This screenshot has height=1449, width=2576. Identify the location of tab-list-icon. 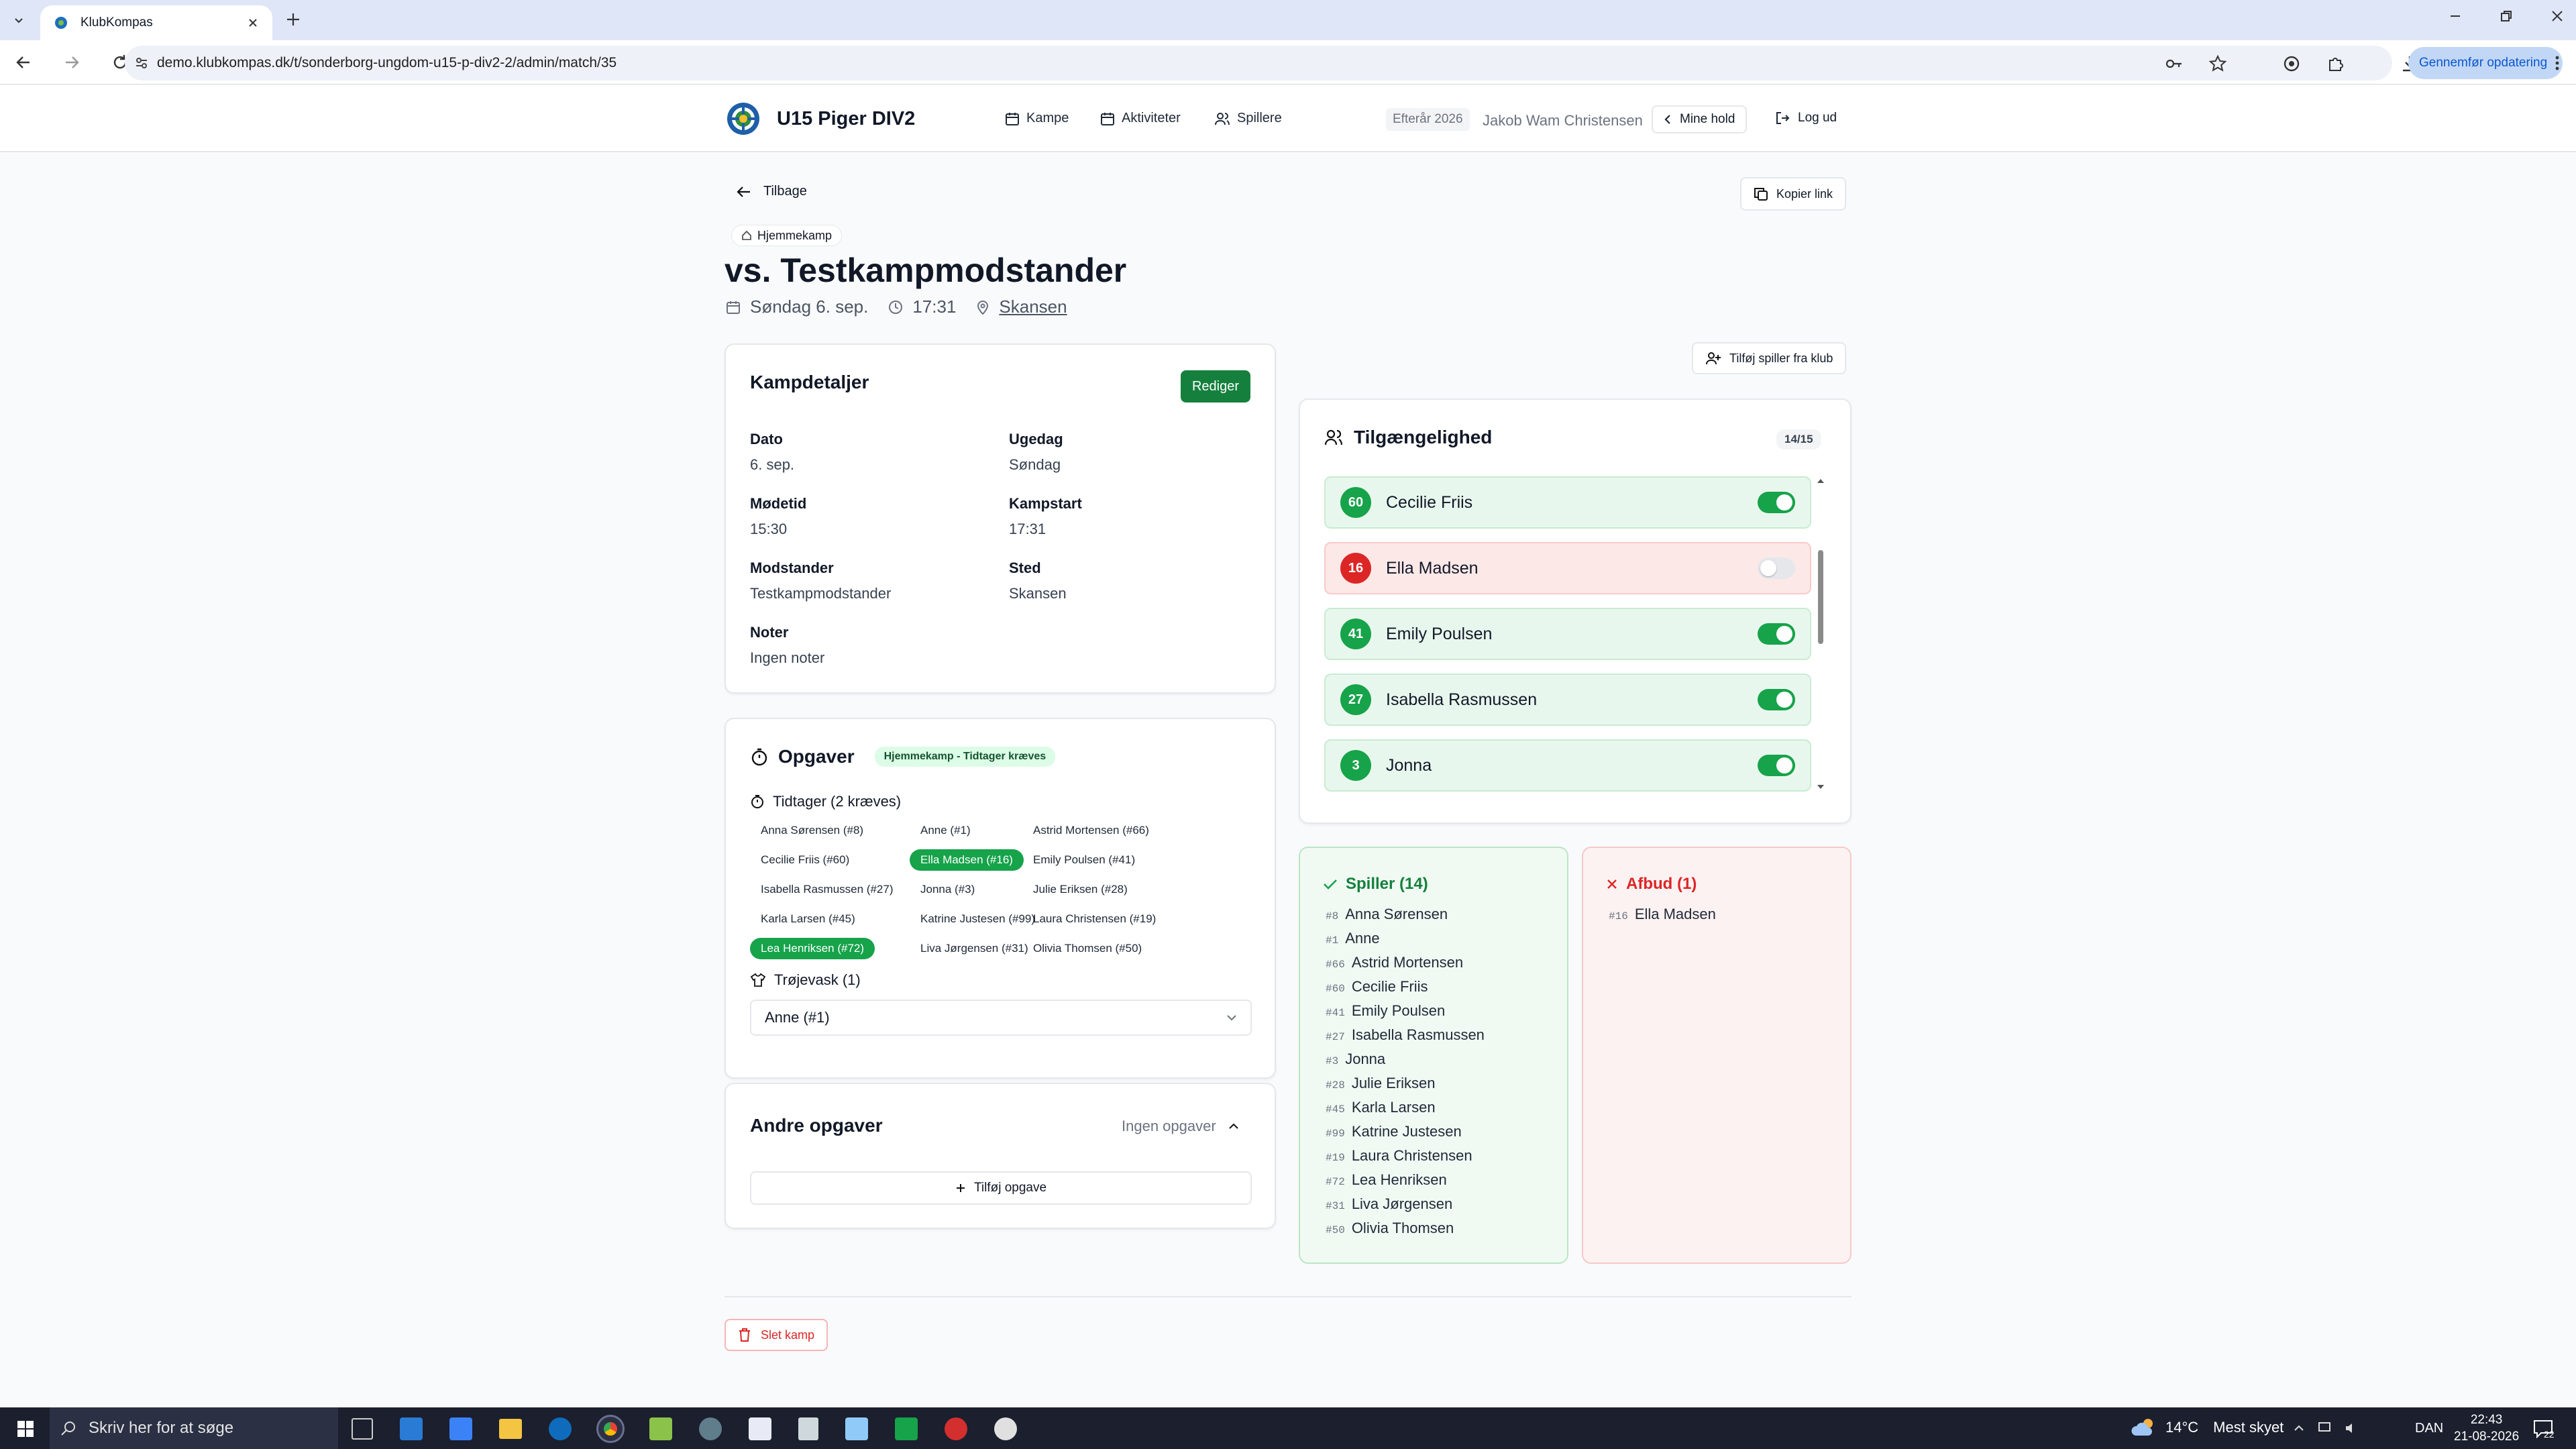
(18, 20).